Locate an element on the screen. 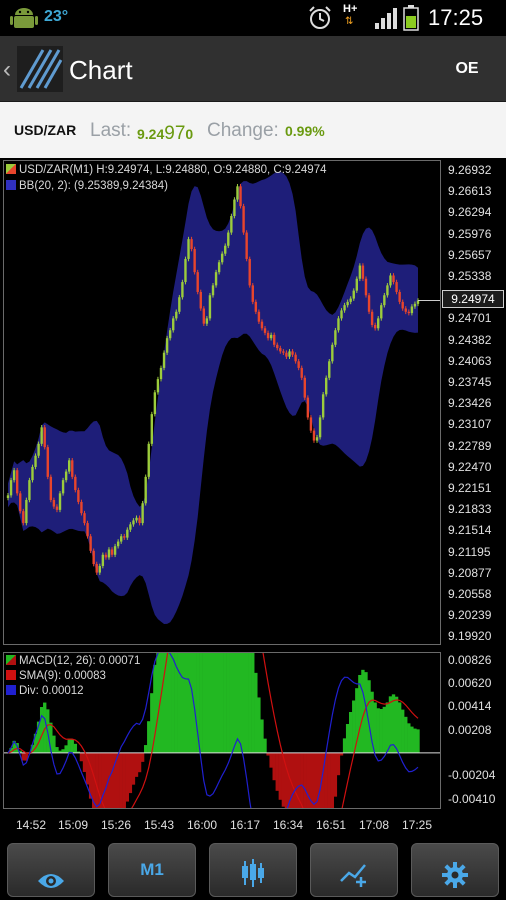 Image resolution: width=506 pixels, height=900 pixels. price-tick-label: 9.22470 is located at coordinates (470, 466).